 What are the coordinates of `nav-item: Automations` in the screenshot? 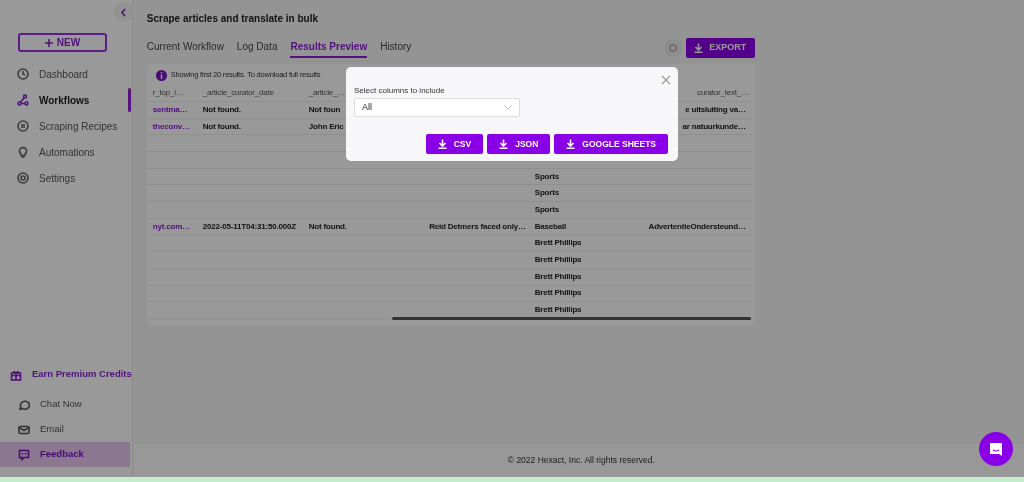 It's located at (66, 152).